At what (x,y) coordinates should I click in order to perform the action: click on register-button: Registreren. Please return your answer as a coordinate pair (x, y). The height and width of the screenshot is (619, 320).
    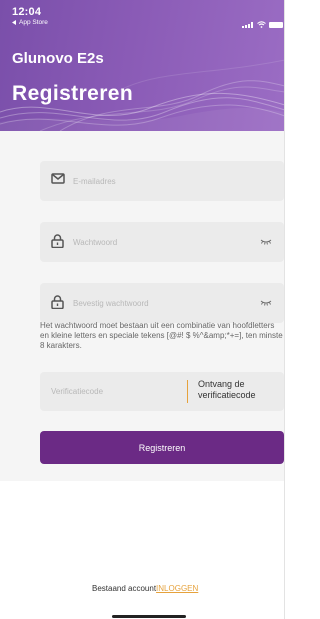
    Looking at the image, I should click on (162, 447).